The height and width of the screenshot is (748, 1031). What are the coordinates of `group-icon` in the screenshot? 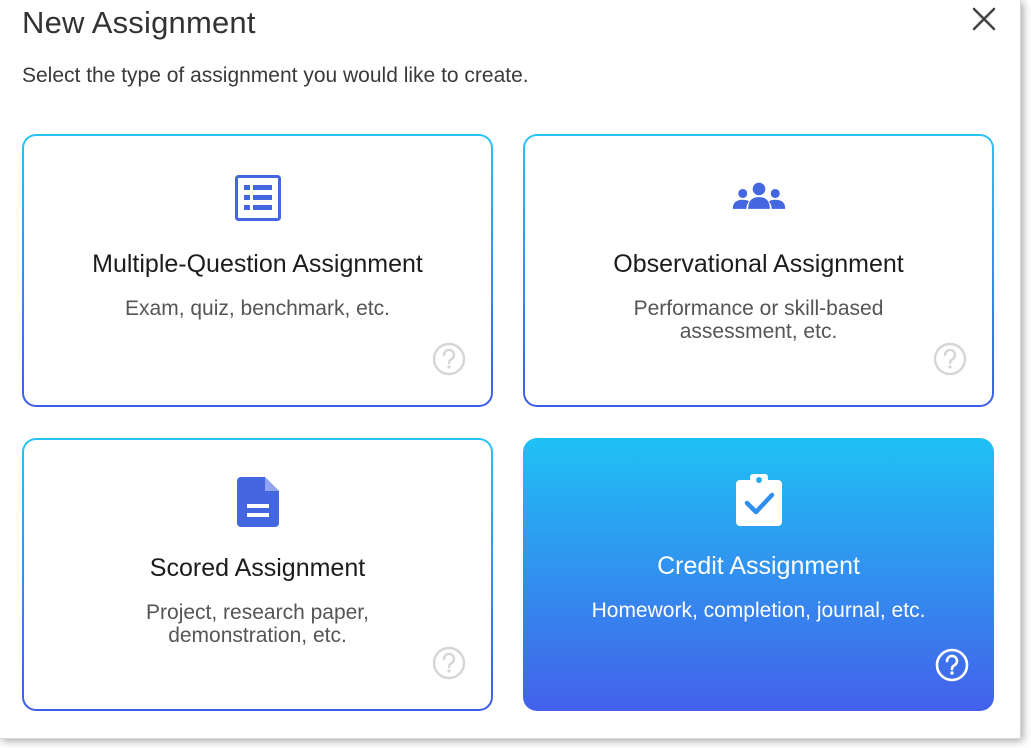 It's located at (759, 198).